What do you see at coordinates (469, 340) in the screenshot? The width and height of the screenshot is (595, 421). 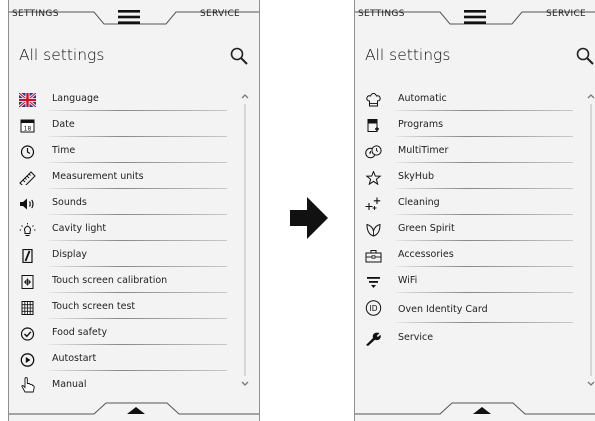 I see `list-item-service: Service` at bounding box center [469, 340].